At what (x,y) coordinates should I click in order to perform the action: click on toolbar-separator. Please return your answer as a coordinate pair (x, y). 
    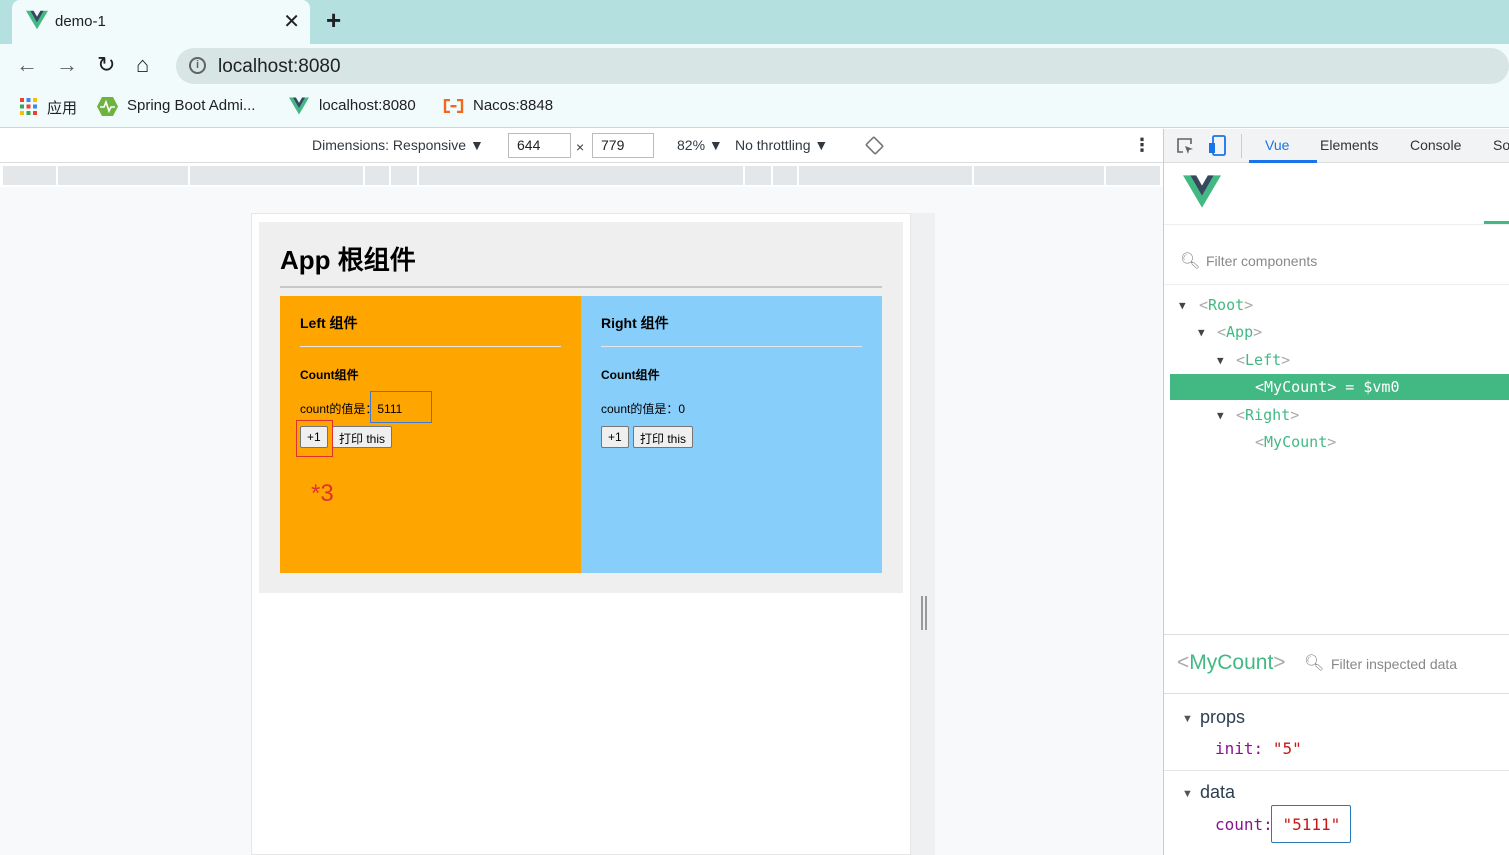
    Looking at the image, I should click on (1241, 146).